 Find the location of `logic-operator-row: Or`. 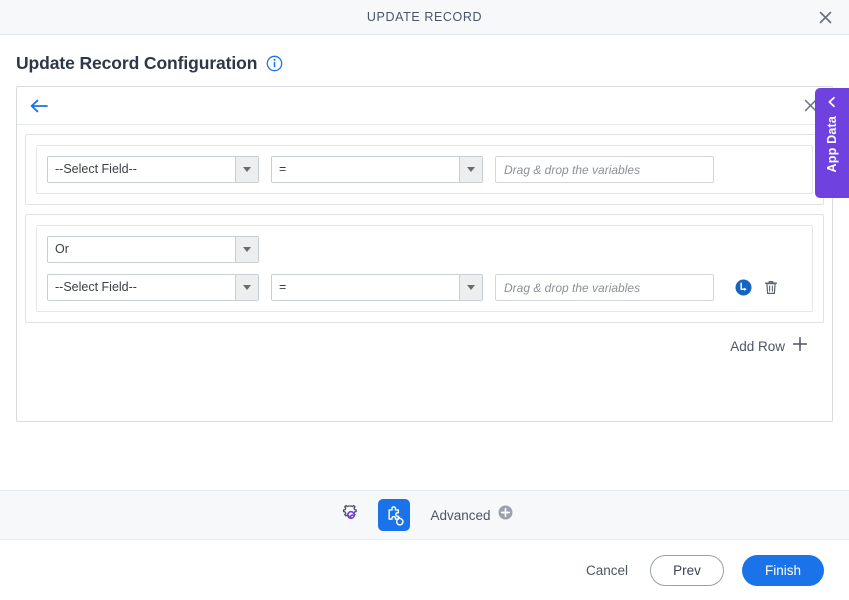

logic-operator-row: Or is located at coordinates (424, 249).